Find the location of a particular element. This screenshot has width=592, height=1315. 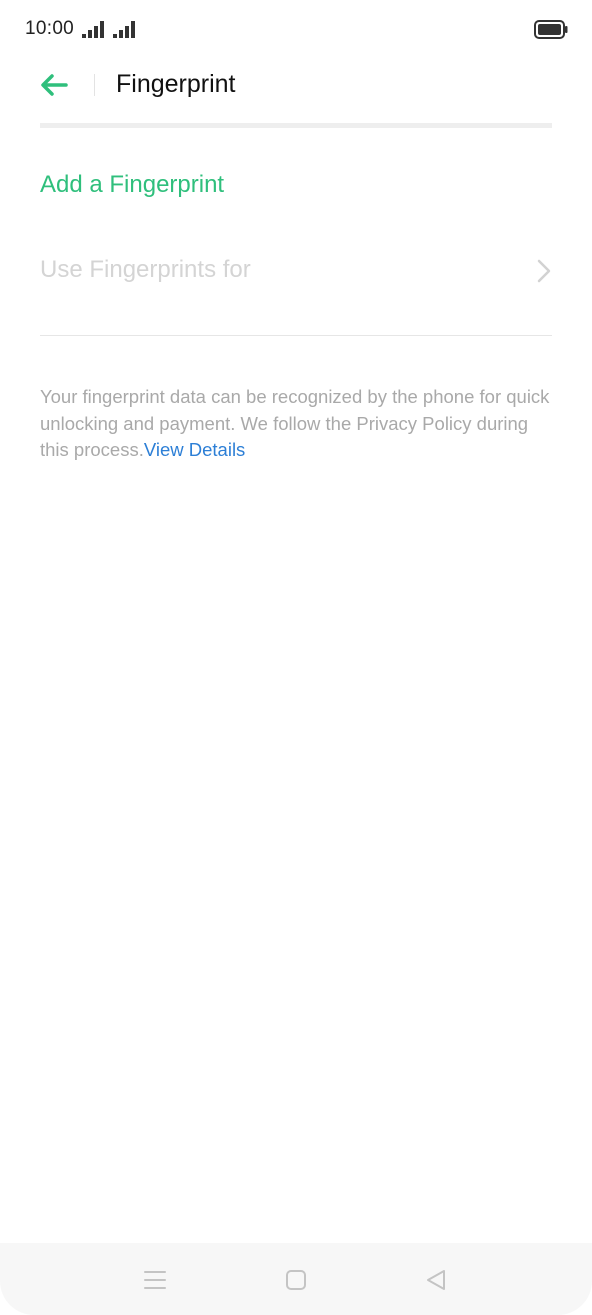

add-fingerprint-button: Add a Fingerprint is located at coordinates (132, 185).